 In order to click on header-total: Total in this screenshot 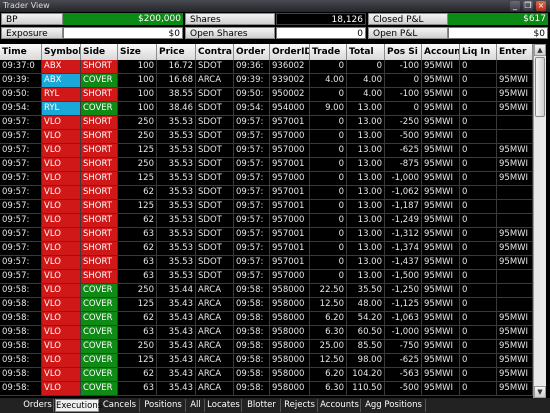, I will do `click(366, 52)`.